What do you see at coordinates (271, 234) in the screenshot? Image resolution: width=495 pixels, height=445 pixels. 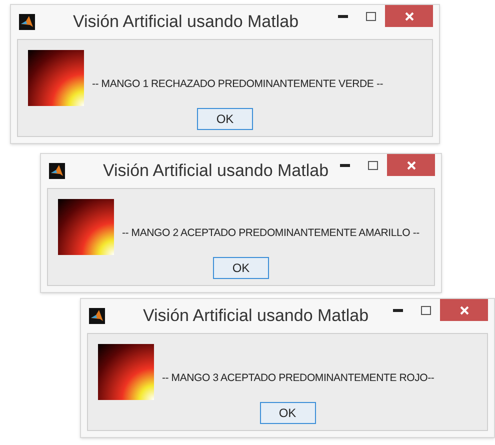 I see `message-text: -- MANGO 2 ACEPTADO PREDOMINANTEMENTE AMARILLO --` at bounding box center [271, 234].